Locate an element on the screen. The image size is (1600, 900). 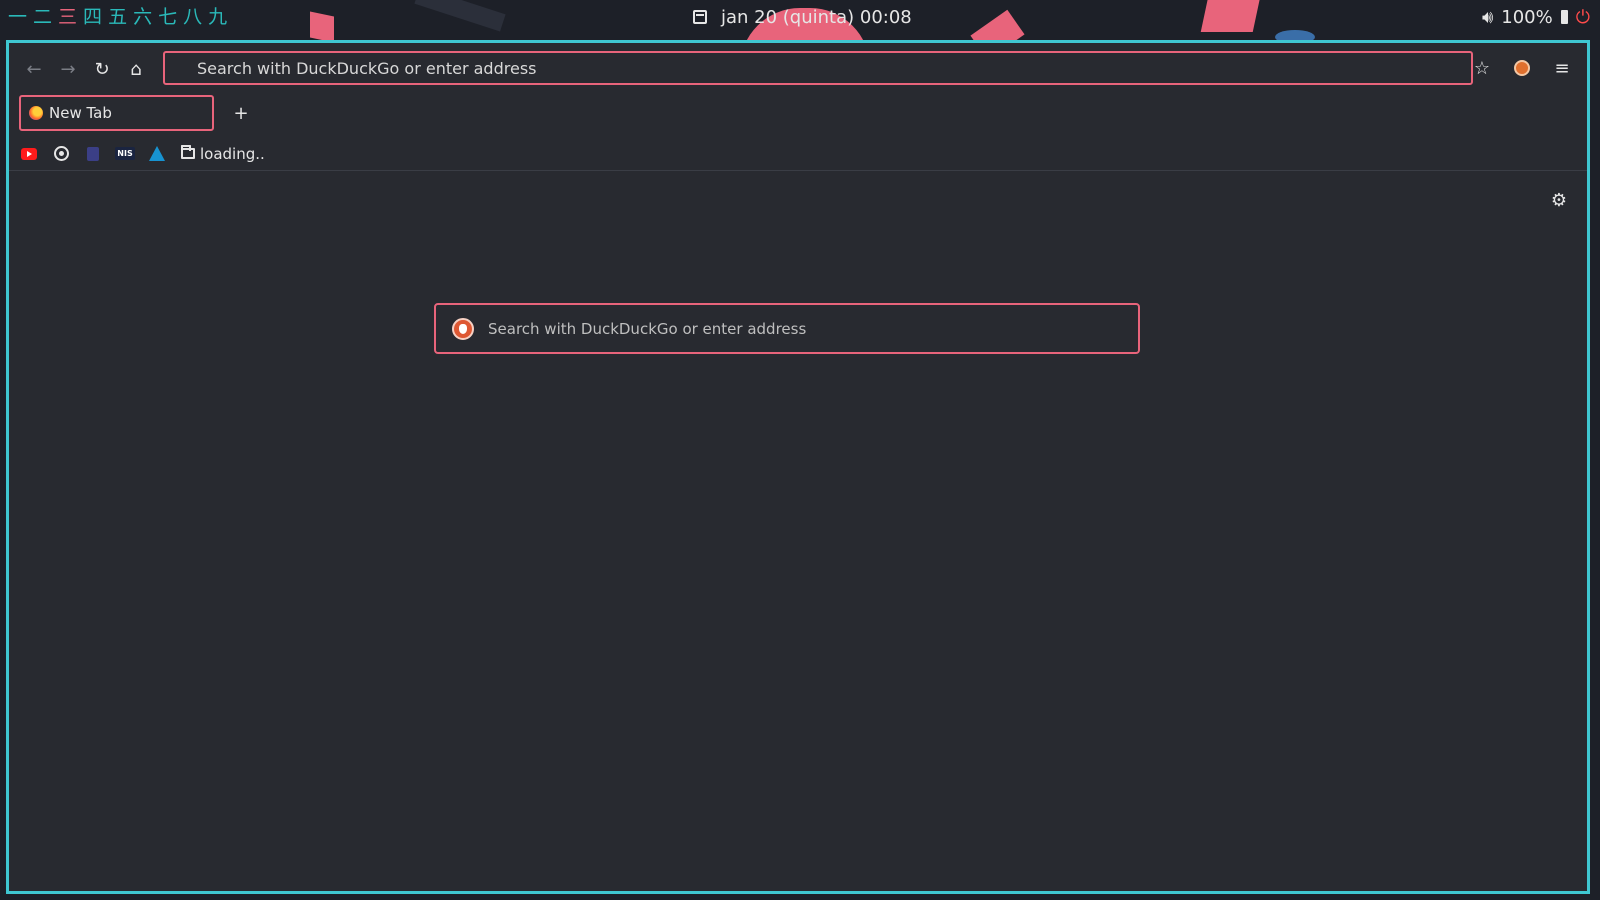
bookmark-arch is located at coordinates (157, 154).